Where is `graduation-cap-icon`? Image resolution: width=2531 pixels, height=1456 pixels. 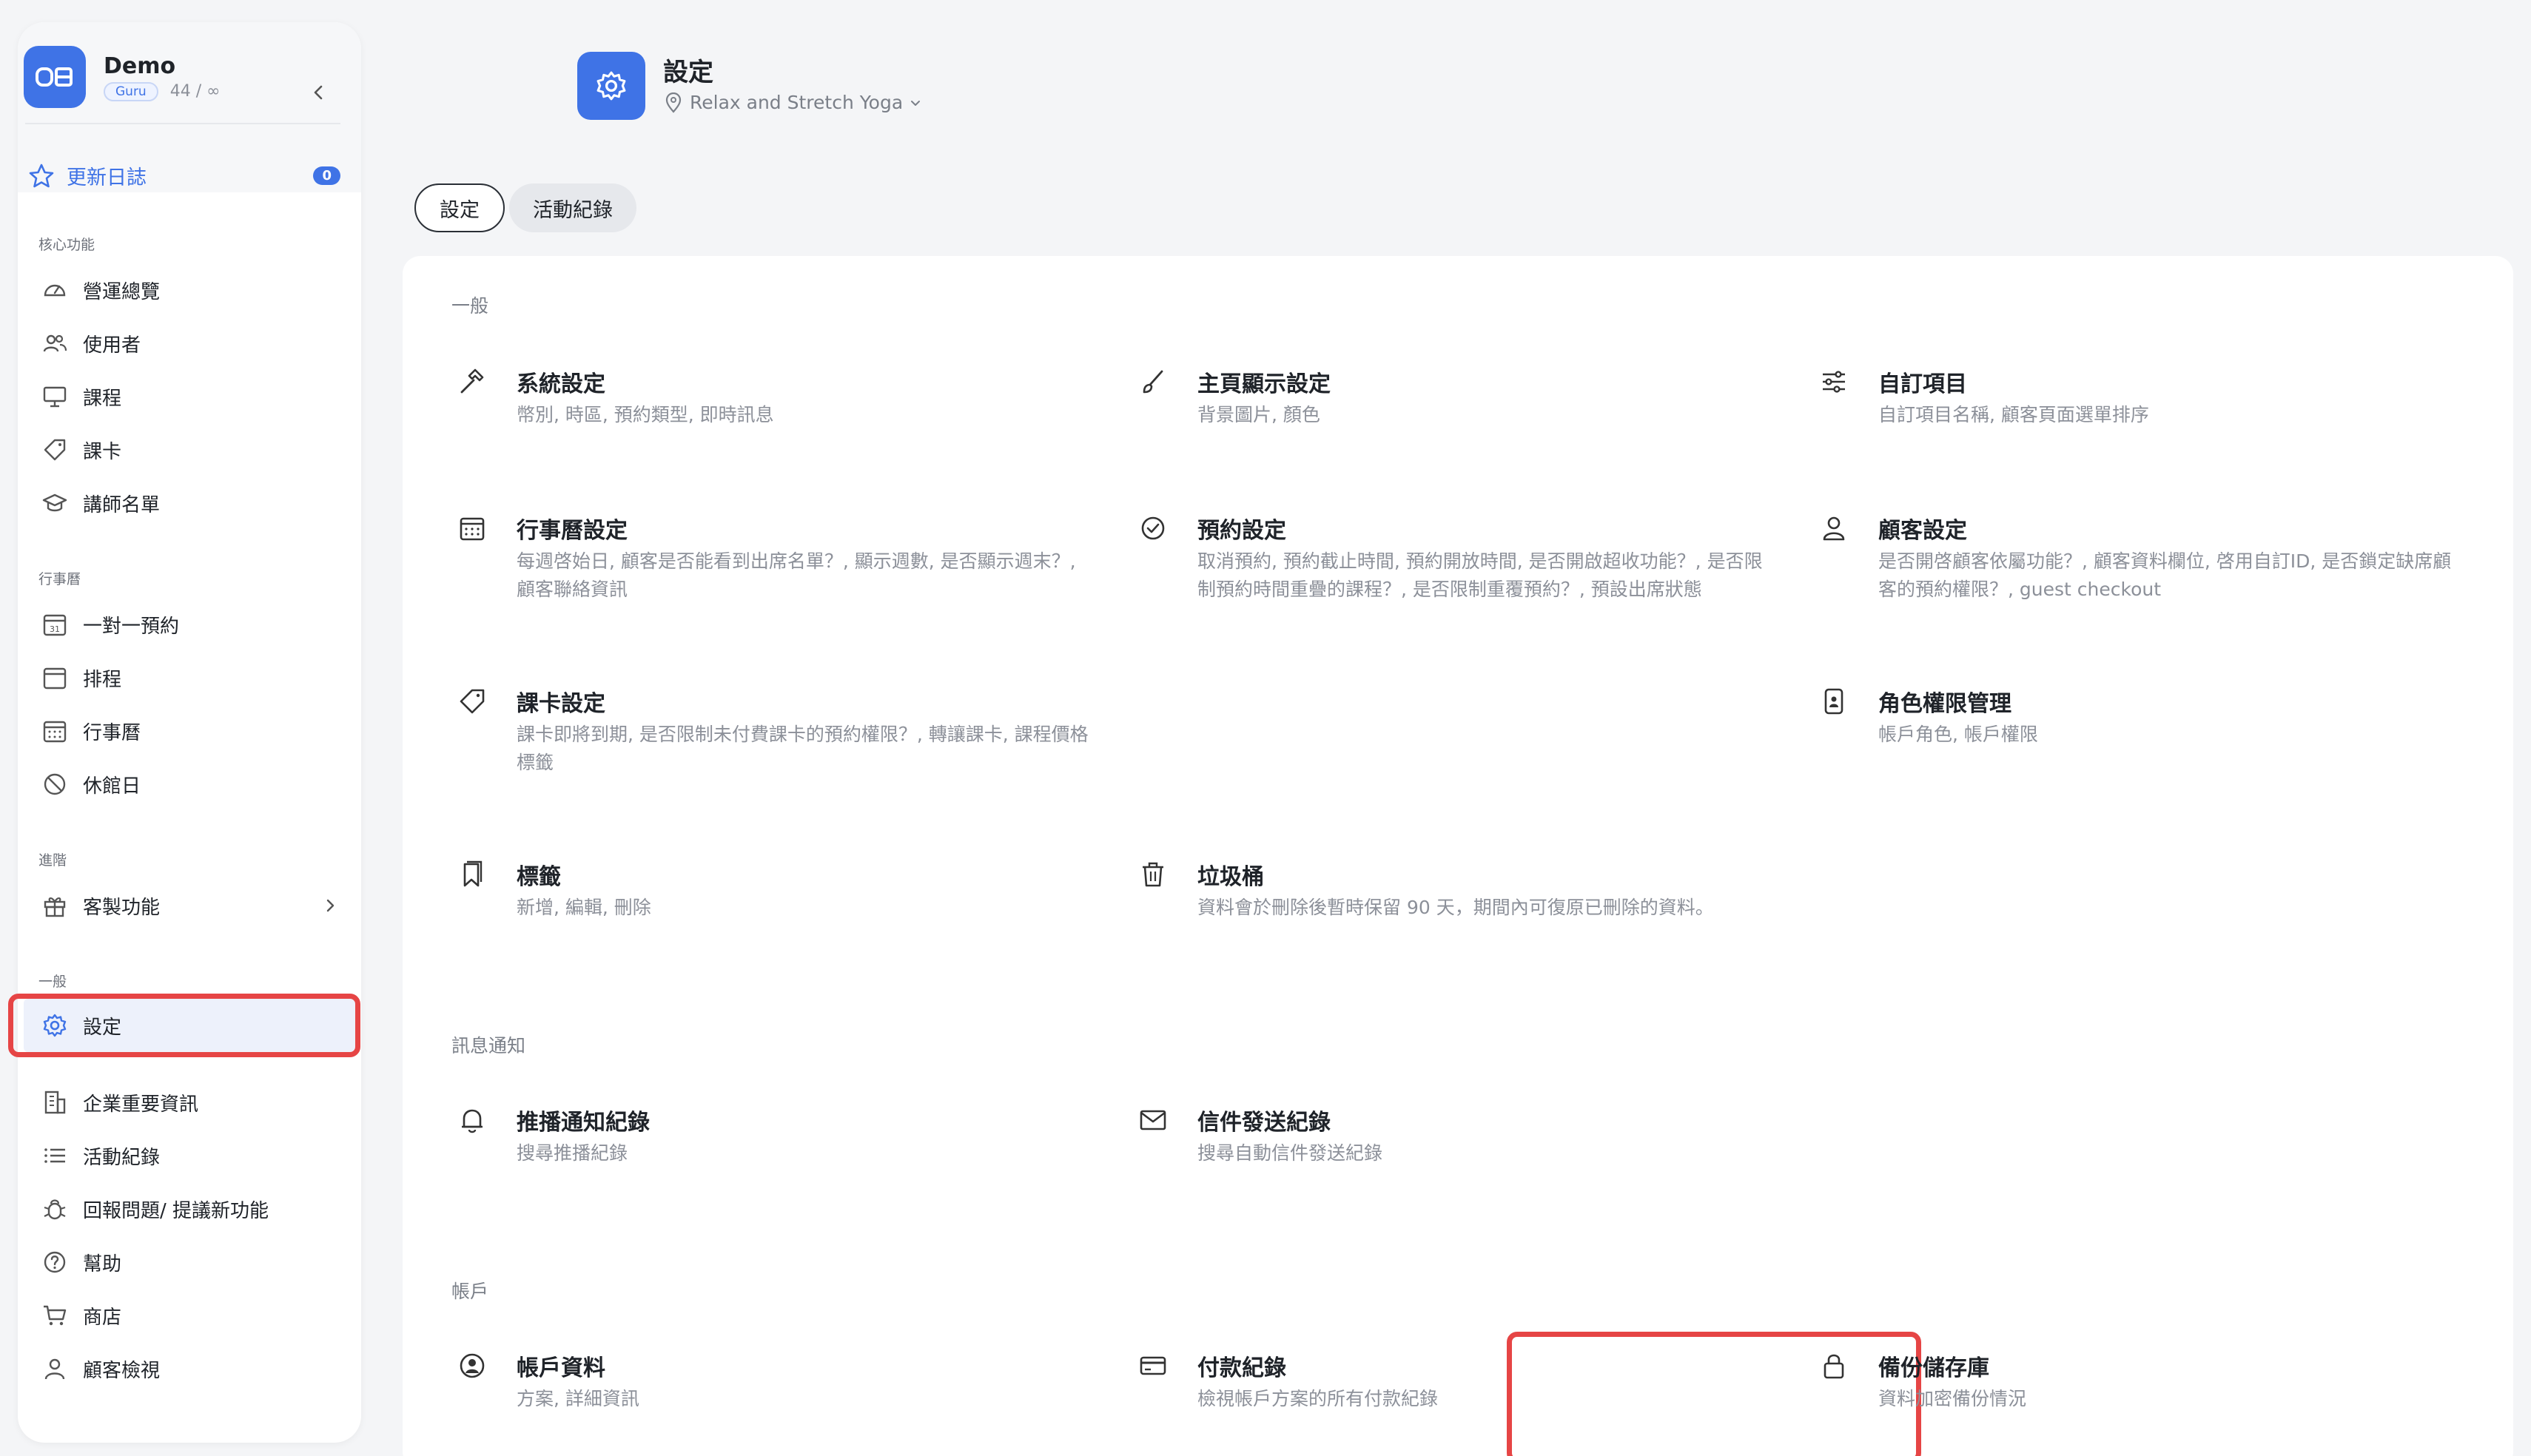
graduation-cap-icon is located at coordinates (55, 502).